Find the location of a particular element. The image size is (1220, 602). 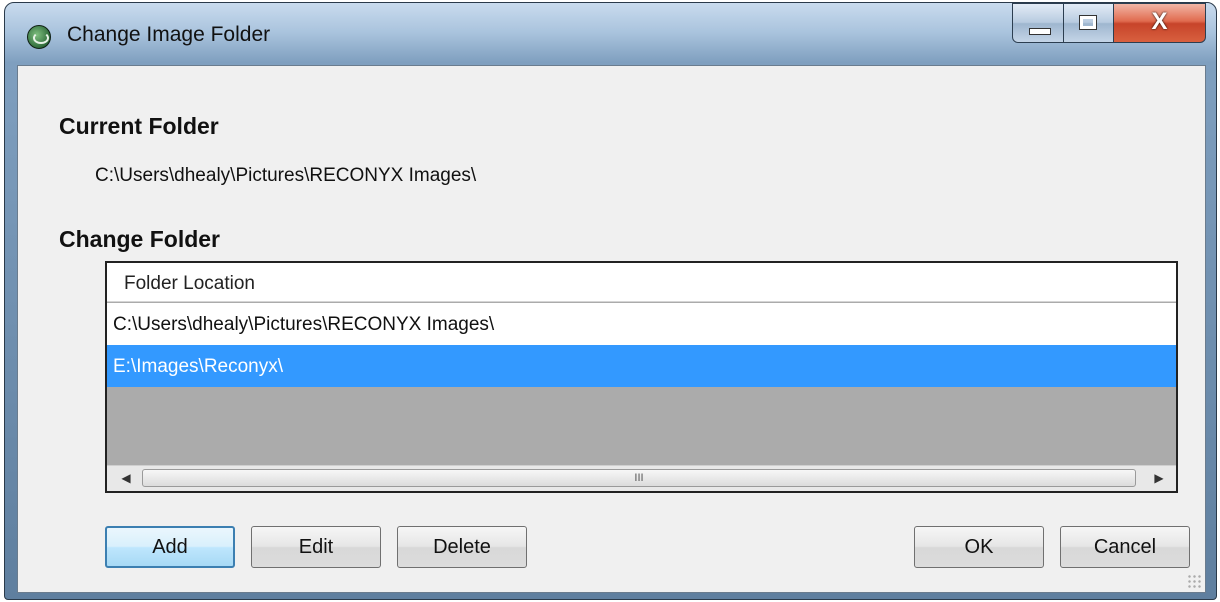

resize-grip-icon is located at coordinates (1194, 581).